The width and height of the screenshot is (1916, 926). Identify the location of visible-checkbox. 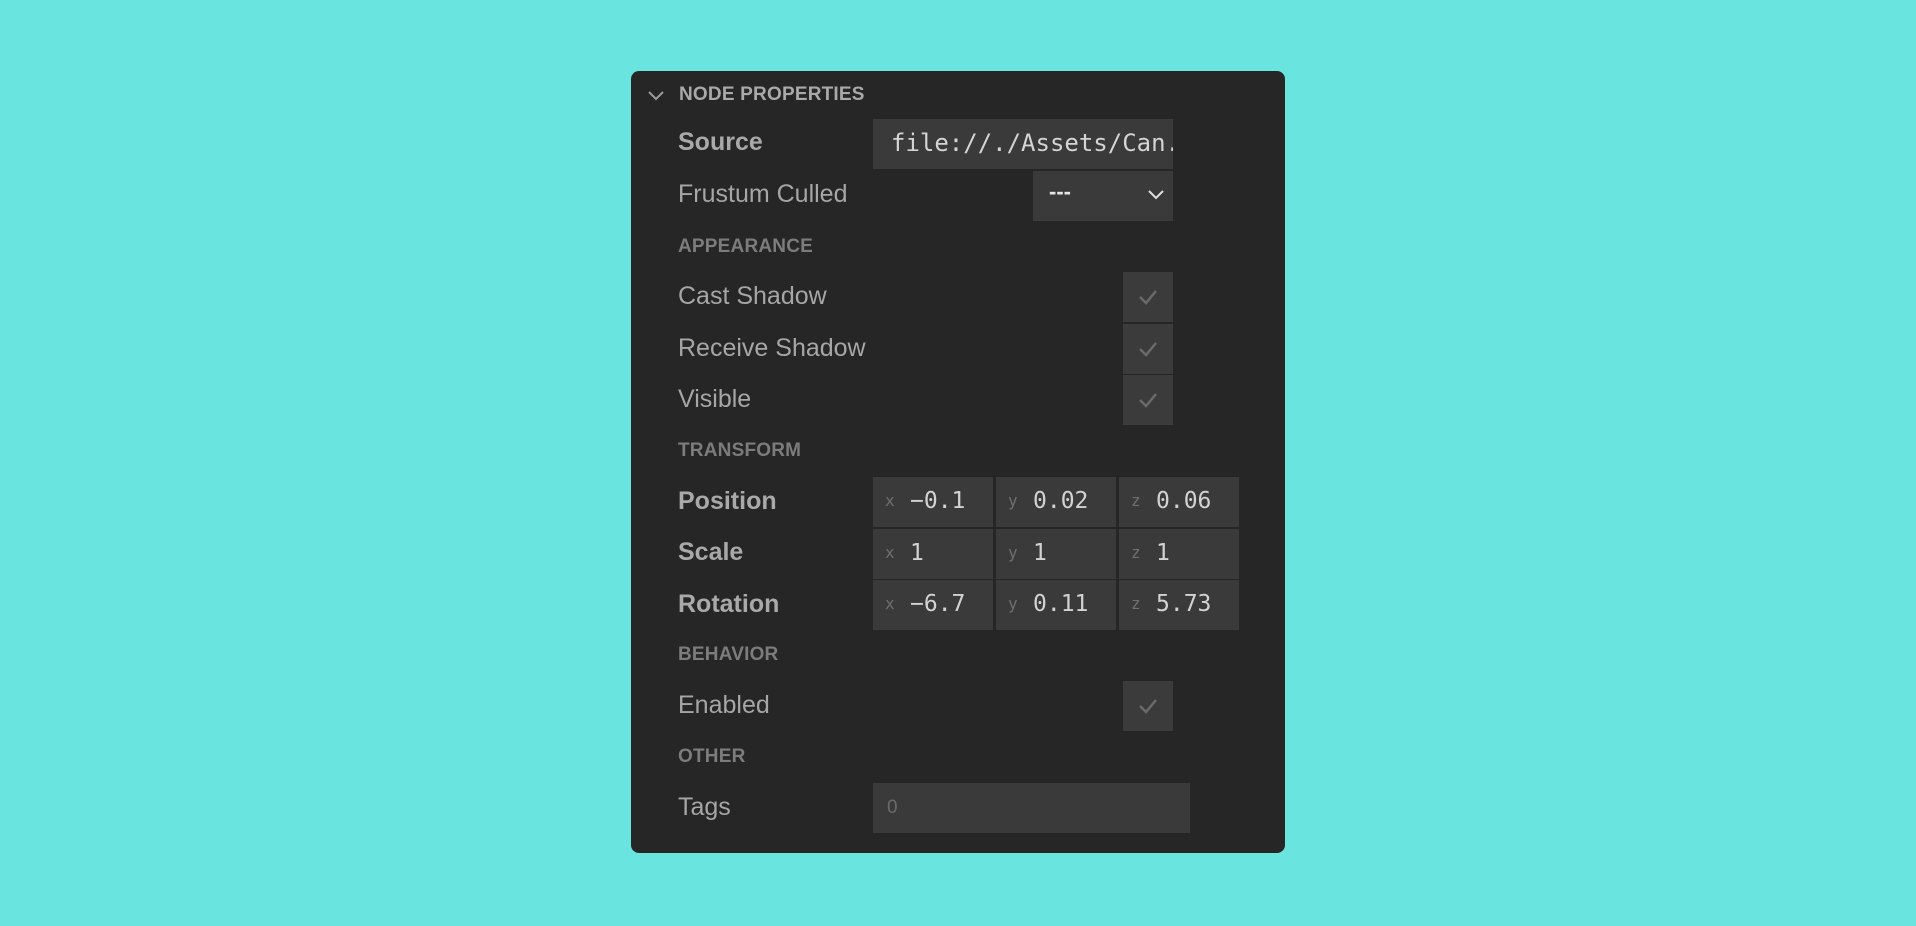
(1148, 400).